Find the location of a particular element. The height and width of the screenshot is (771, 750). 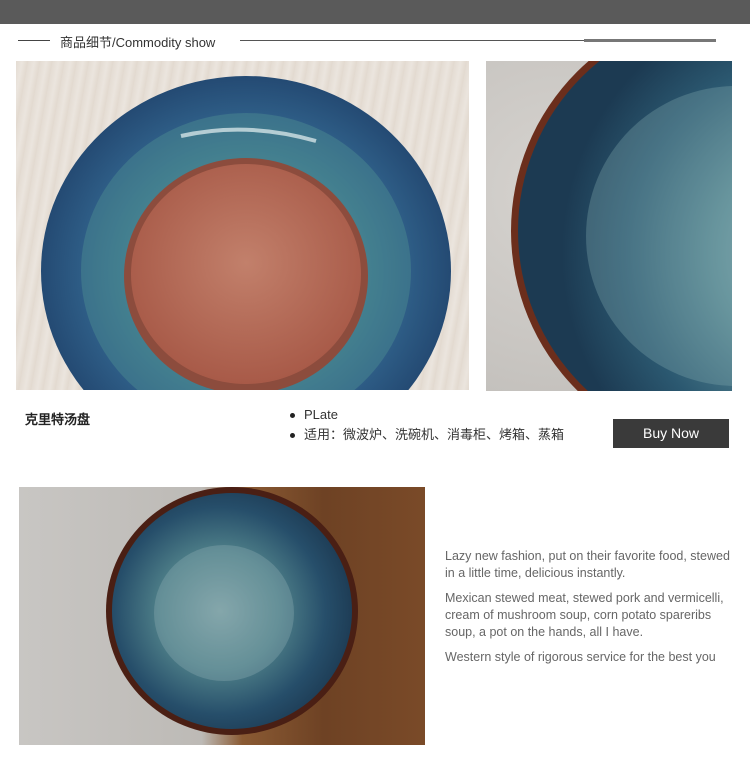

feature-item-usage: 适用：微波炉、洗碗机、消毒柜、烤箱、蒸箱 is located at coordinates (427, 435).